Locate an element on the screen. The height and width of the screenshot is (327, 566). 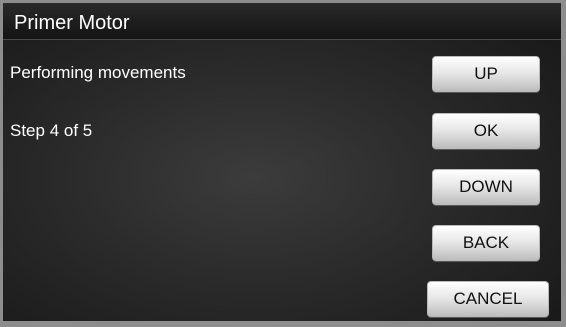
ok-button: OK is located at coordinates (486, 131).